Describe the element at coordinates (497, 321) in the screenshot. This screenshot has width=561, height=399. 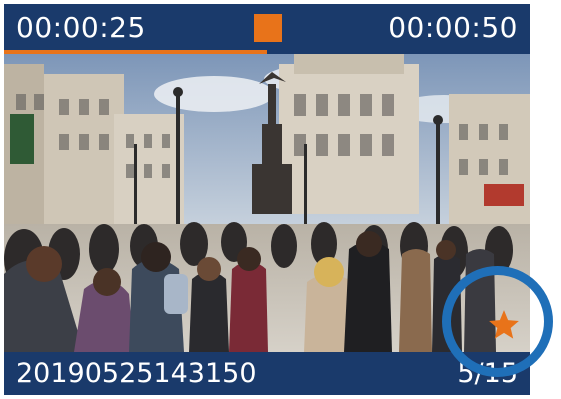
I see `highlight-ring` at that location.